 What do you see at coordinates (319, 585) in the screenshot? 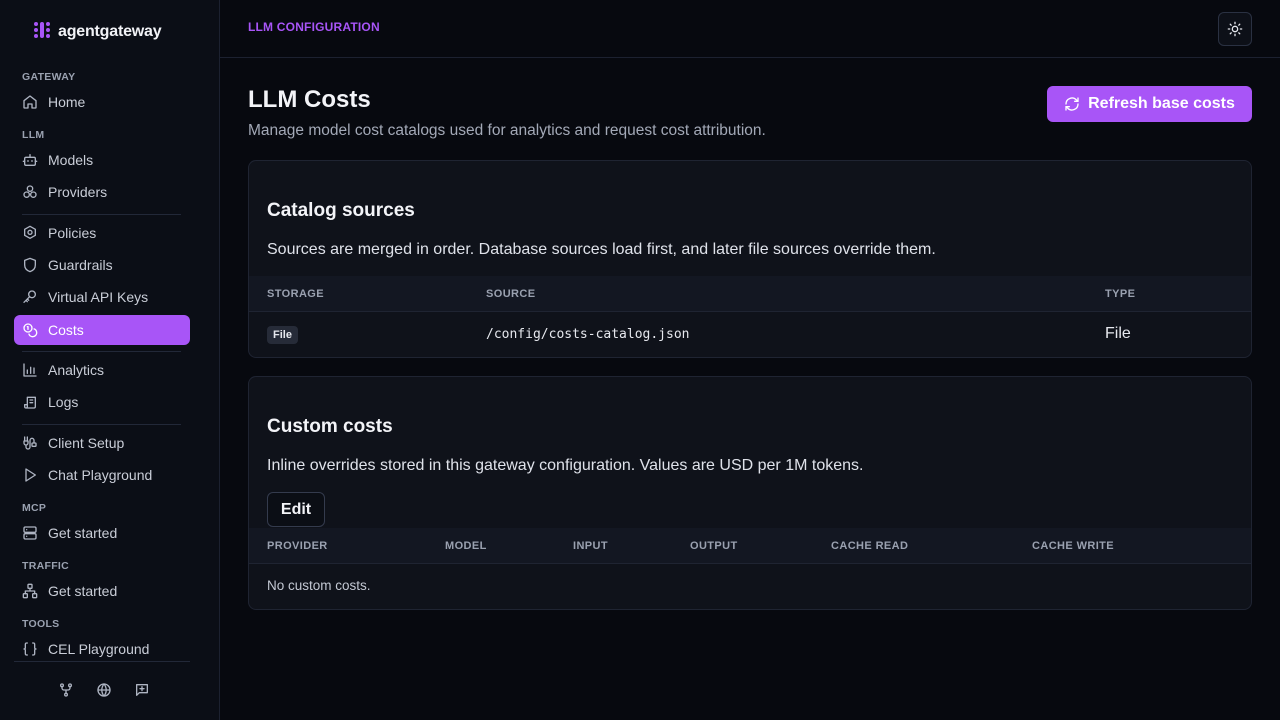
I see `empty-state-text: No custom costs.` at bounding box center [319, 585].